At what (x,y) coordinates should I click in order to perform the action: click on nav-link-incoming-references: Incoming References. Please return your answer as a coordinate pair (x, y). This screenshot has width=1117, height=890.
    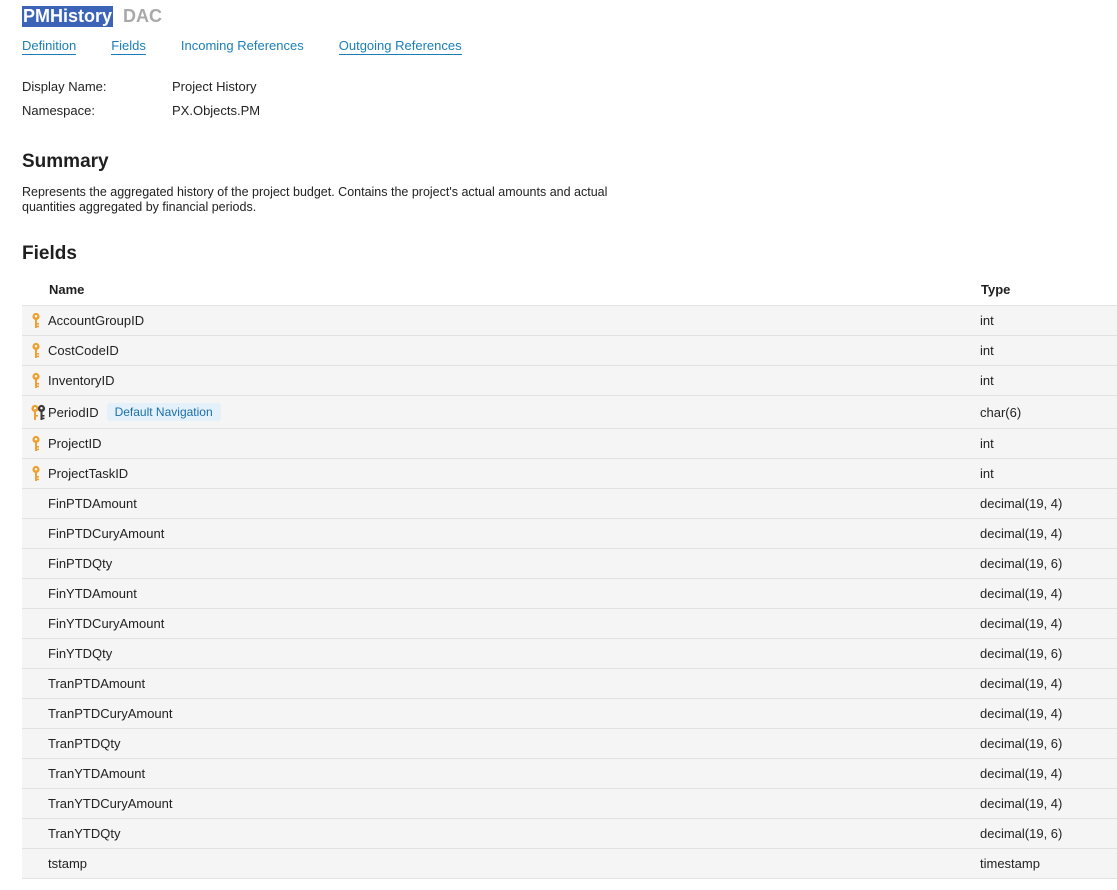
    Looking at the image, I should click on (242, 46).